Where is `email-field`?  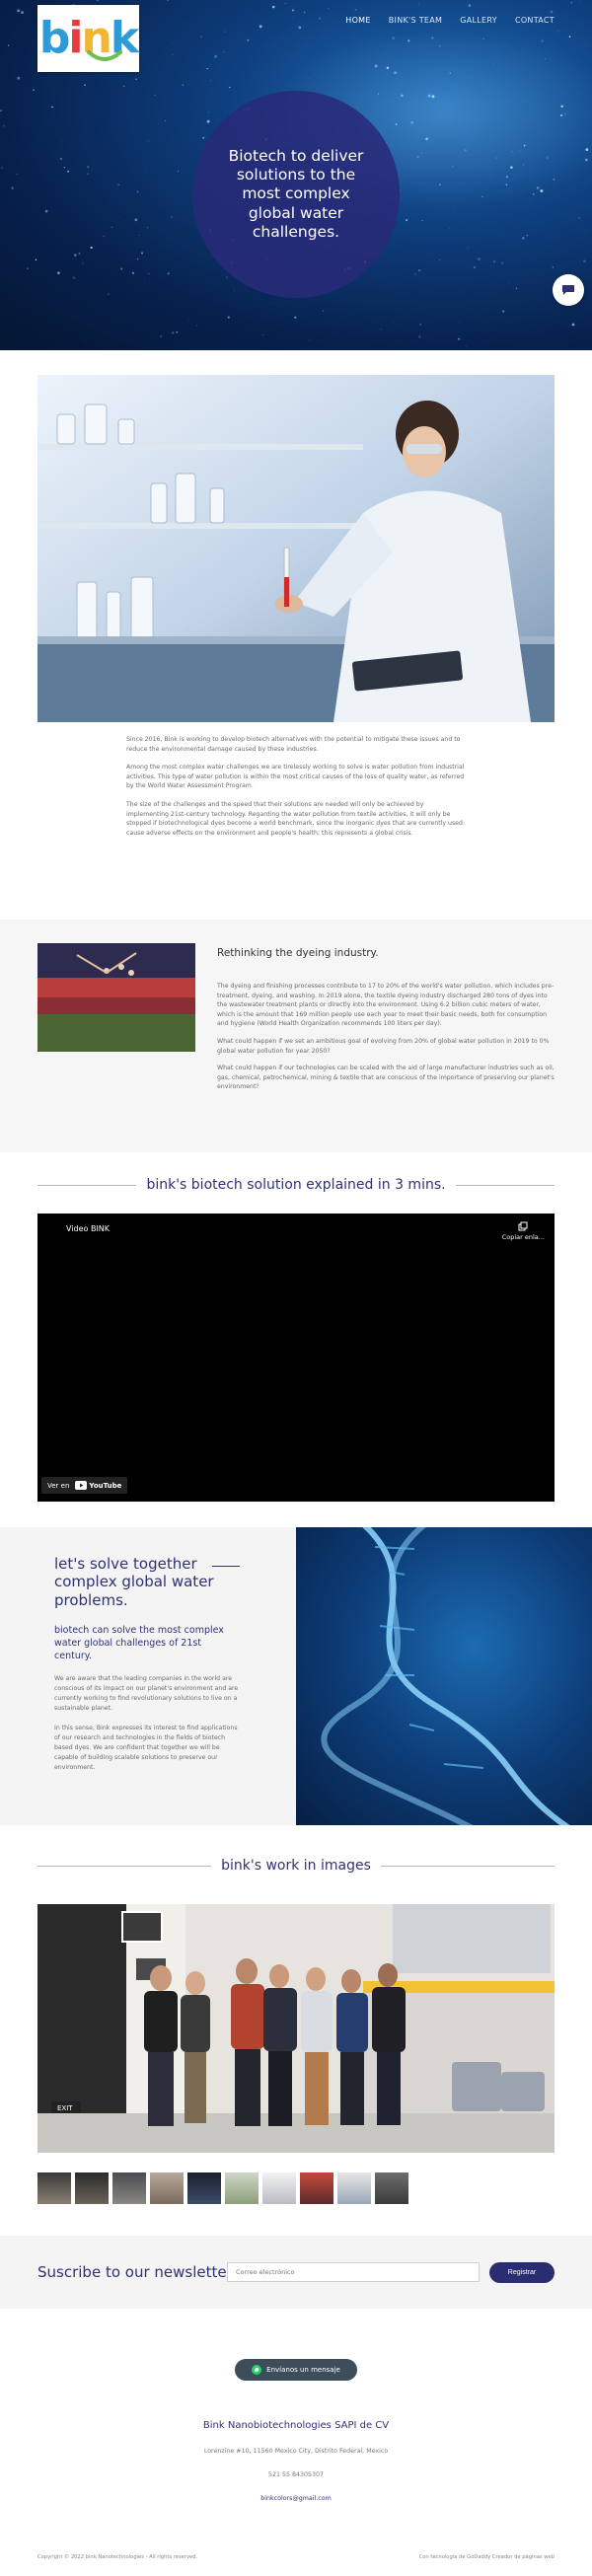
email-field is located at coordinates (353, 2272).